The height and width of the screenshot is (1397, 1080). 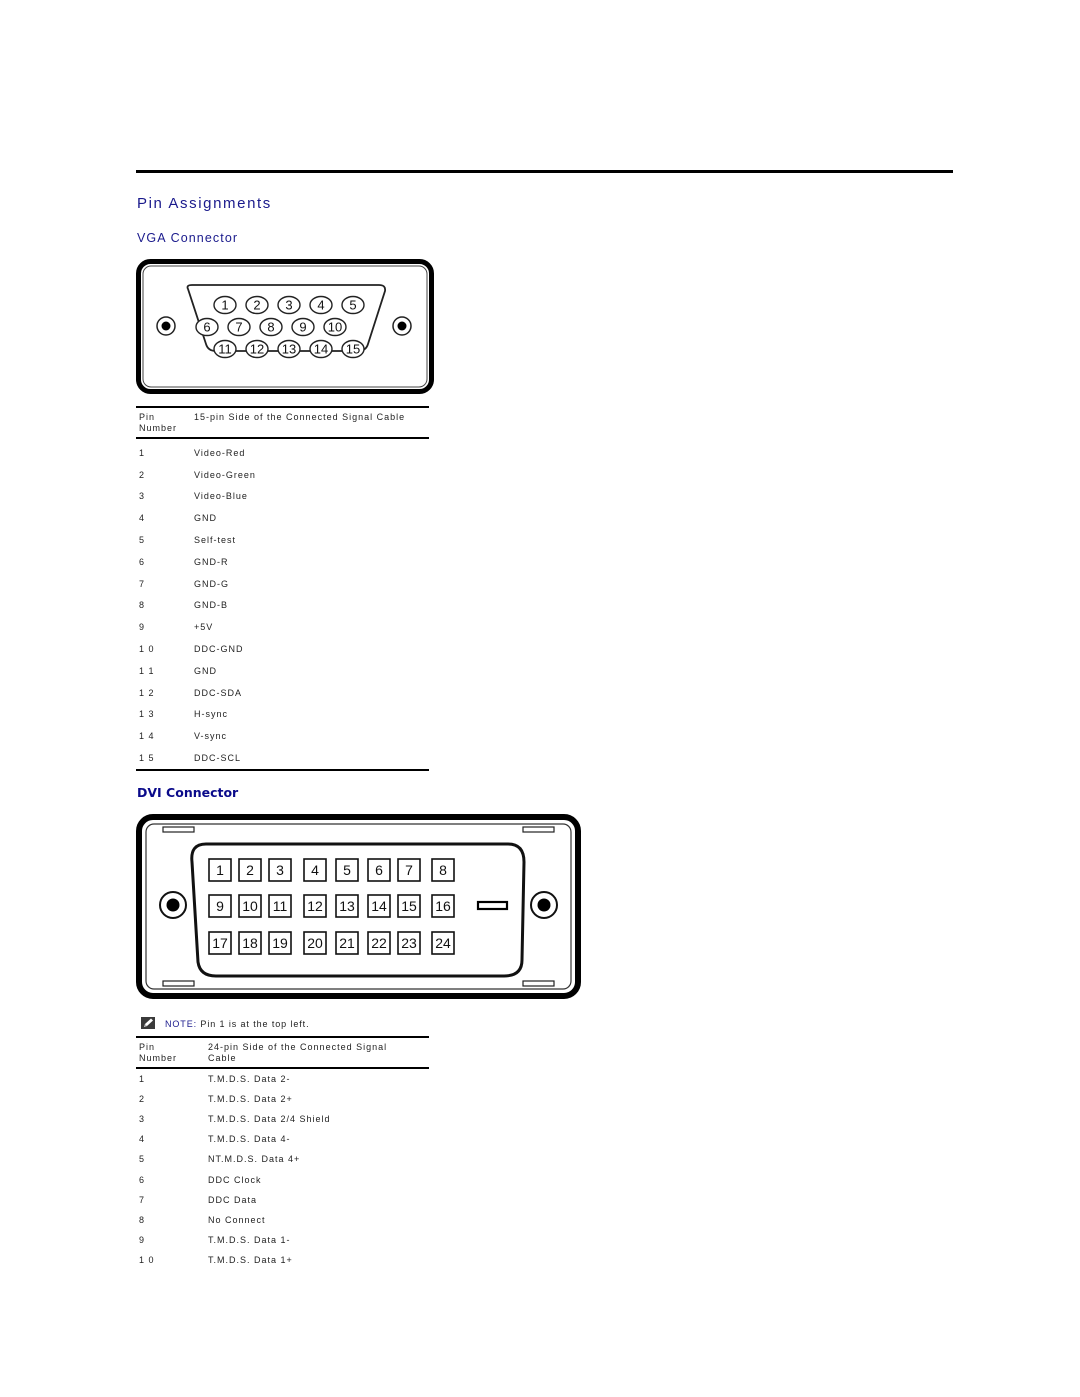 I want to click on table-row: 3 Video-Blue, so click(x=282, y=497).